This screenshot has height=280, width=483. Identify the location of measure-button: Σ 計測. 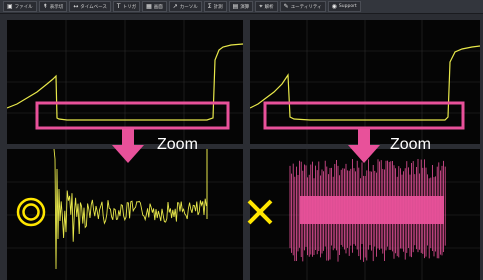
(215, 6).